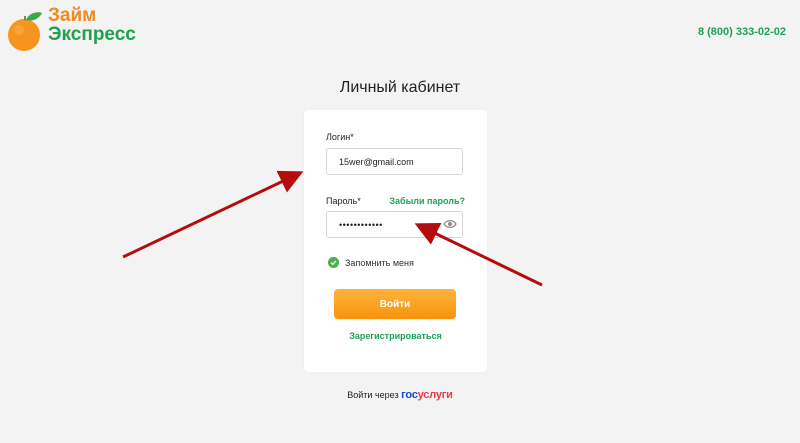 The height and width of the screenshot is (443, 800). What do you see at coordinates (742, 32) in the screenshot?
I see `phone-number: 8 (800) 333-02-02` at bounding box center [742, 32].